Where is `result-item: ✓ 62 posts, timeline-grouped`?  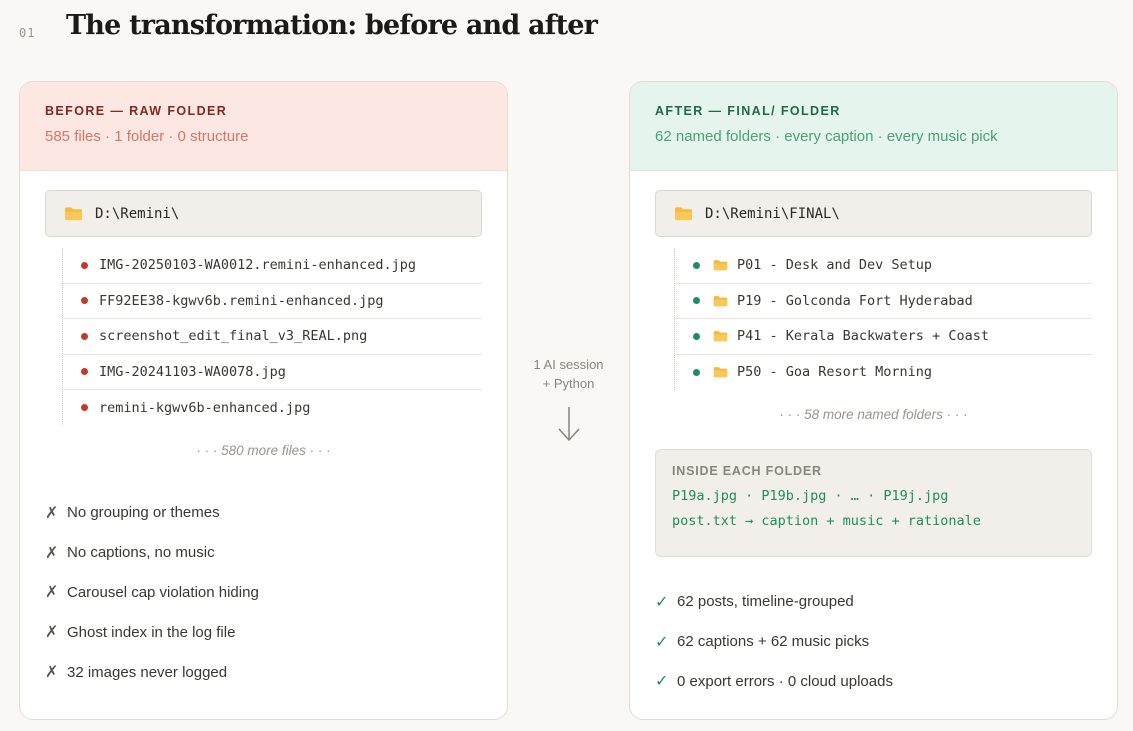
result-item: ✓ 62 posts, timeline-grouped is located at coordinates (774, 602).